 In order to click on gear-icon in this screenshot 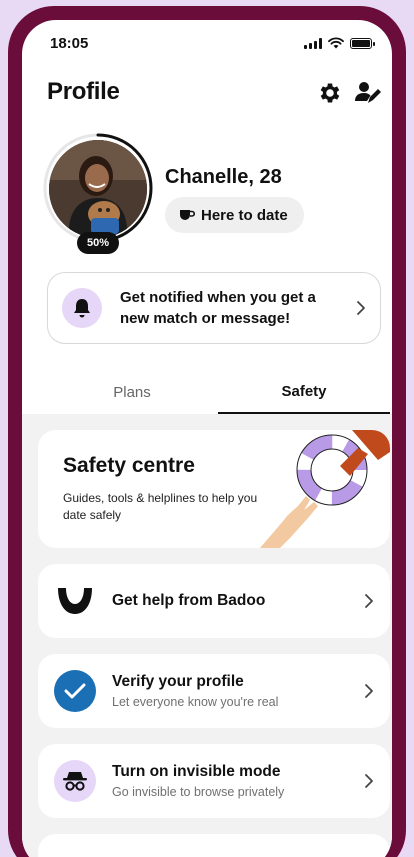, I will do `click(330, 93)`.